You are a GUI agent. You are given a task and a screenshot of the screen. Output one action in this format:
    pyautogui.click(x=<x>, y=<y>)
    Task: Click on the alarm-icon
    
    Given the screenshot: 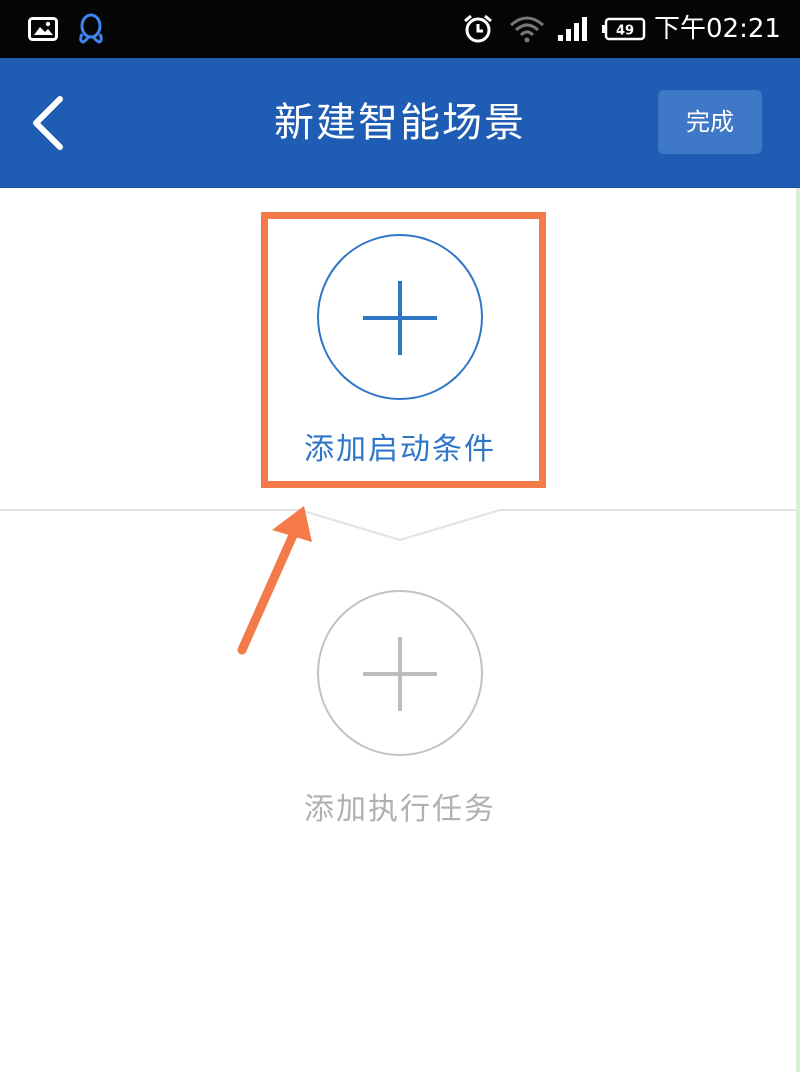 What is the action you would take?
    pyautogui.click(x=478, y=29)
    